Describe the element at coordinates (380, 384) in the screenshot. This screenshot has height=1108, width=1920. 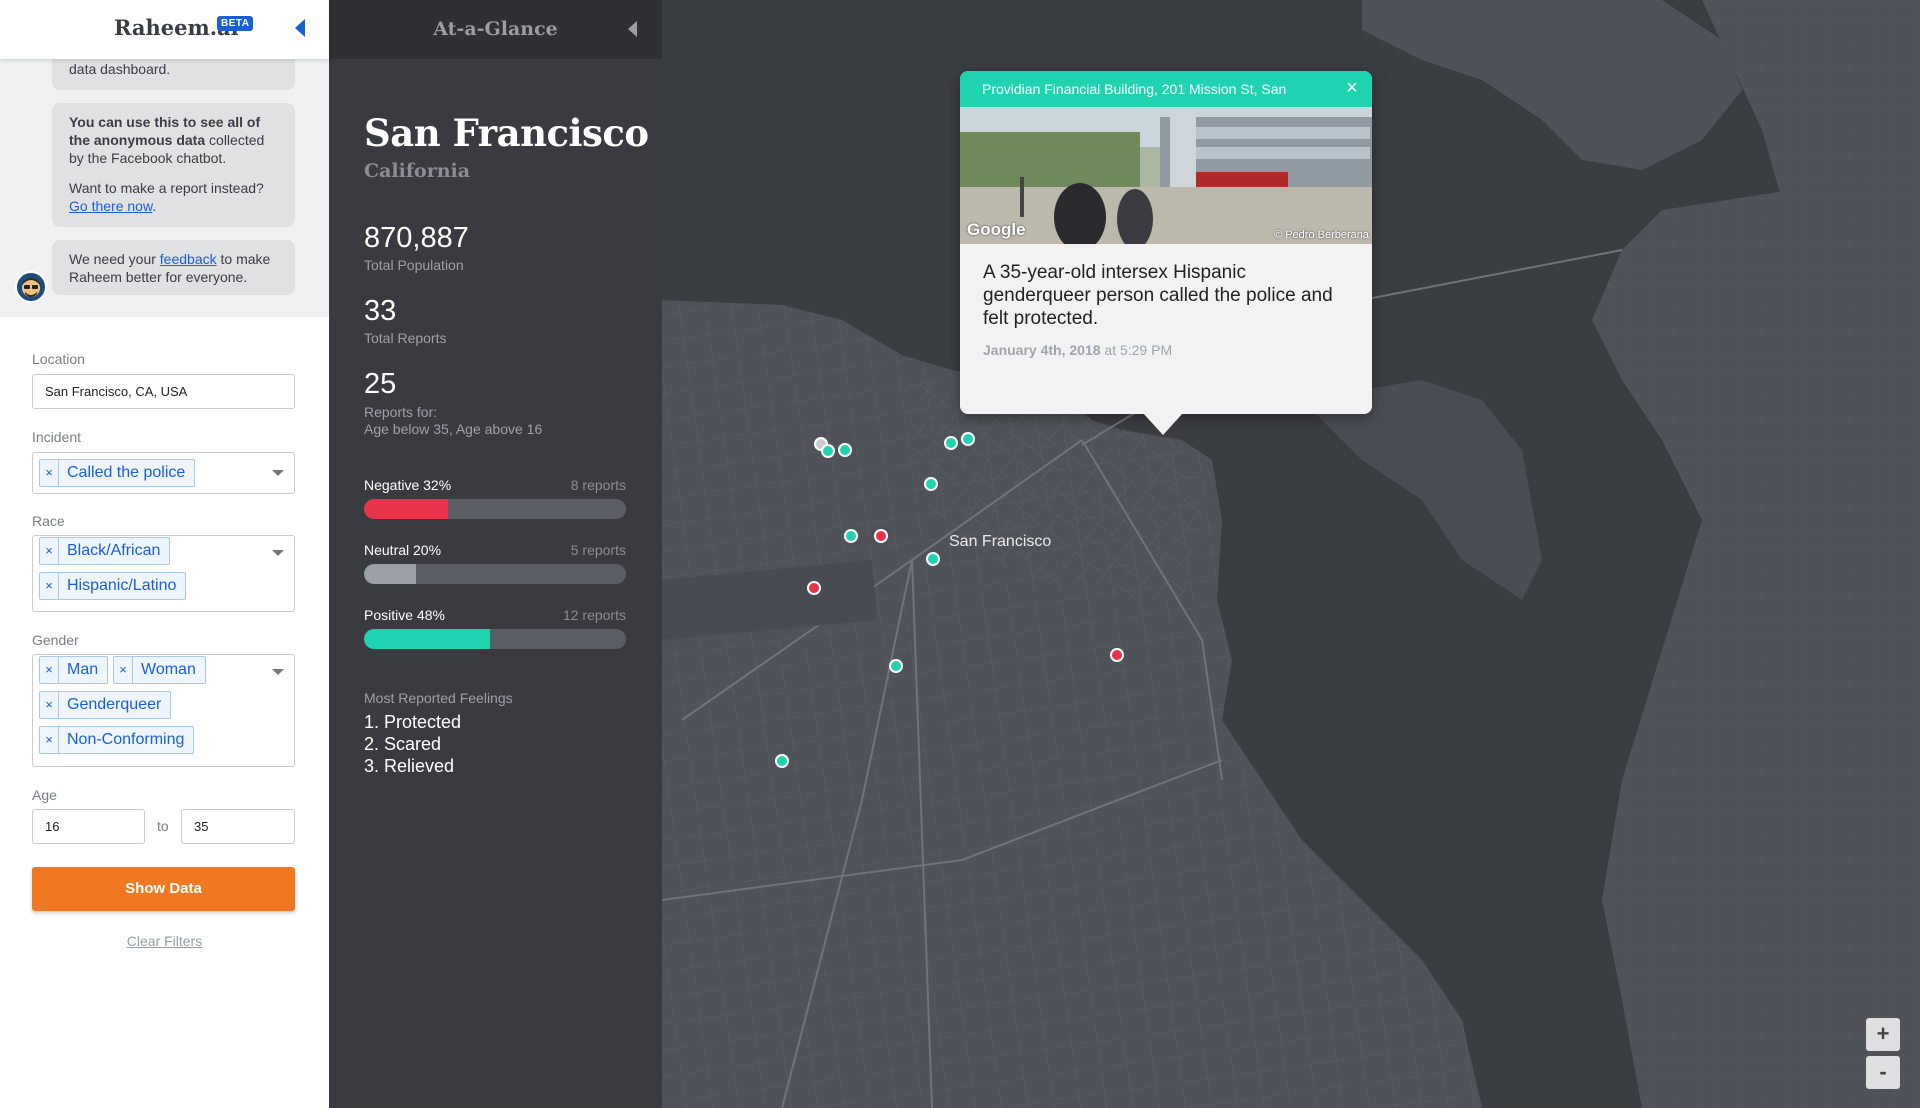
I see `filtered-reports-value: 25` at that location.